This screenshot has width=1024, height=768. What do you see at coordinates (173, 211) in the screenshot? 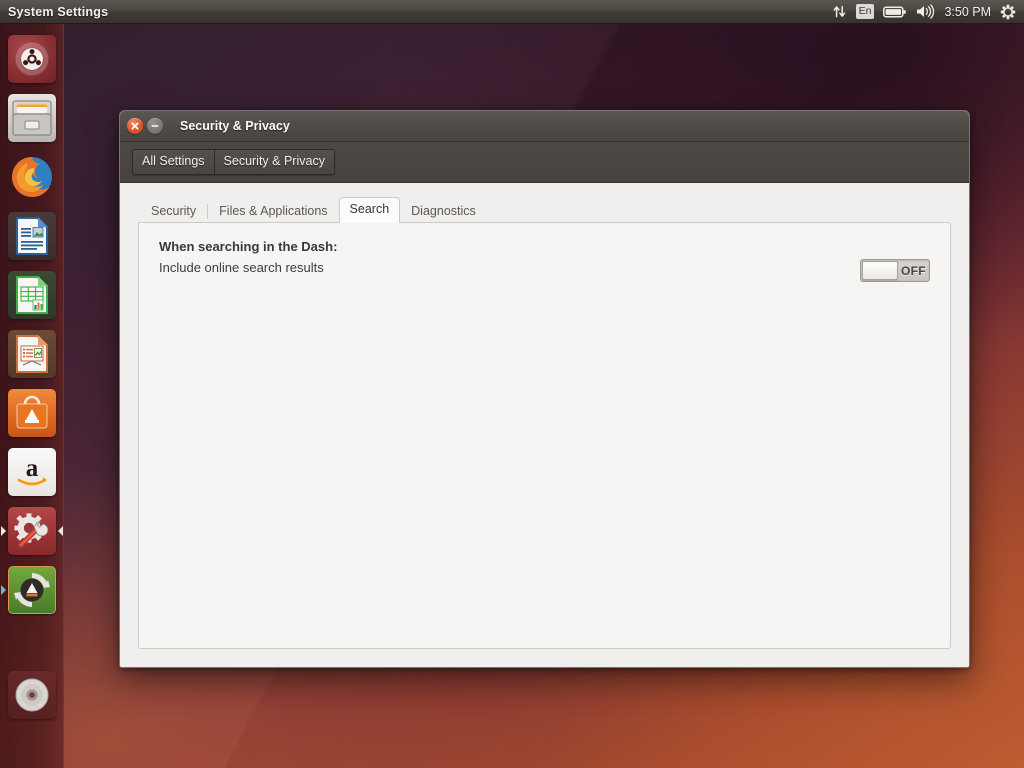
I see `tab-security: Security` at bounding box center [173, 211].